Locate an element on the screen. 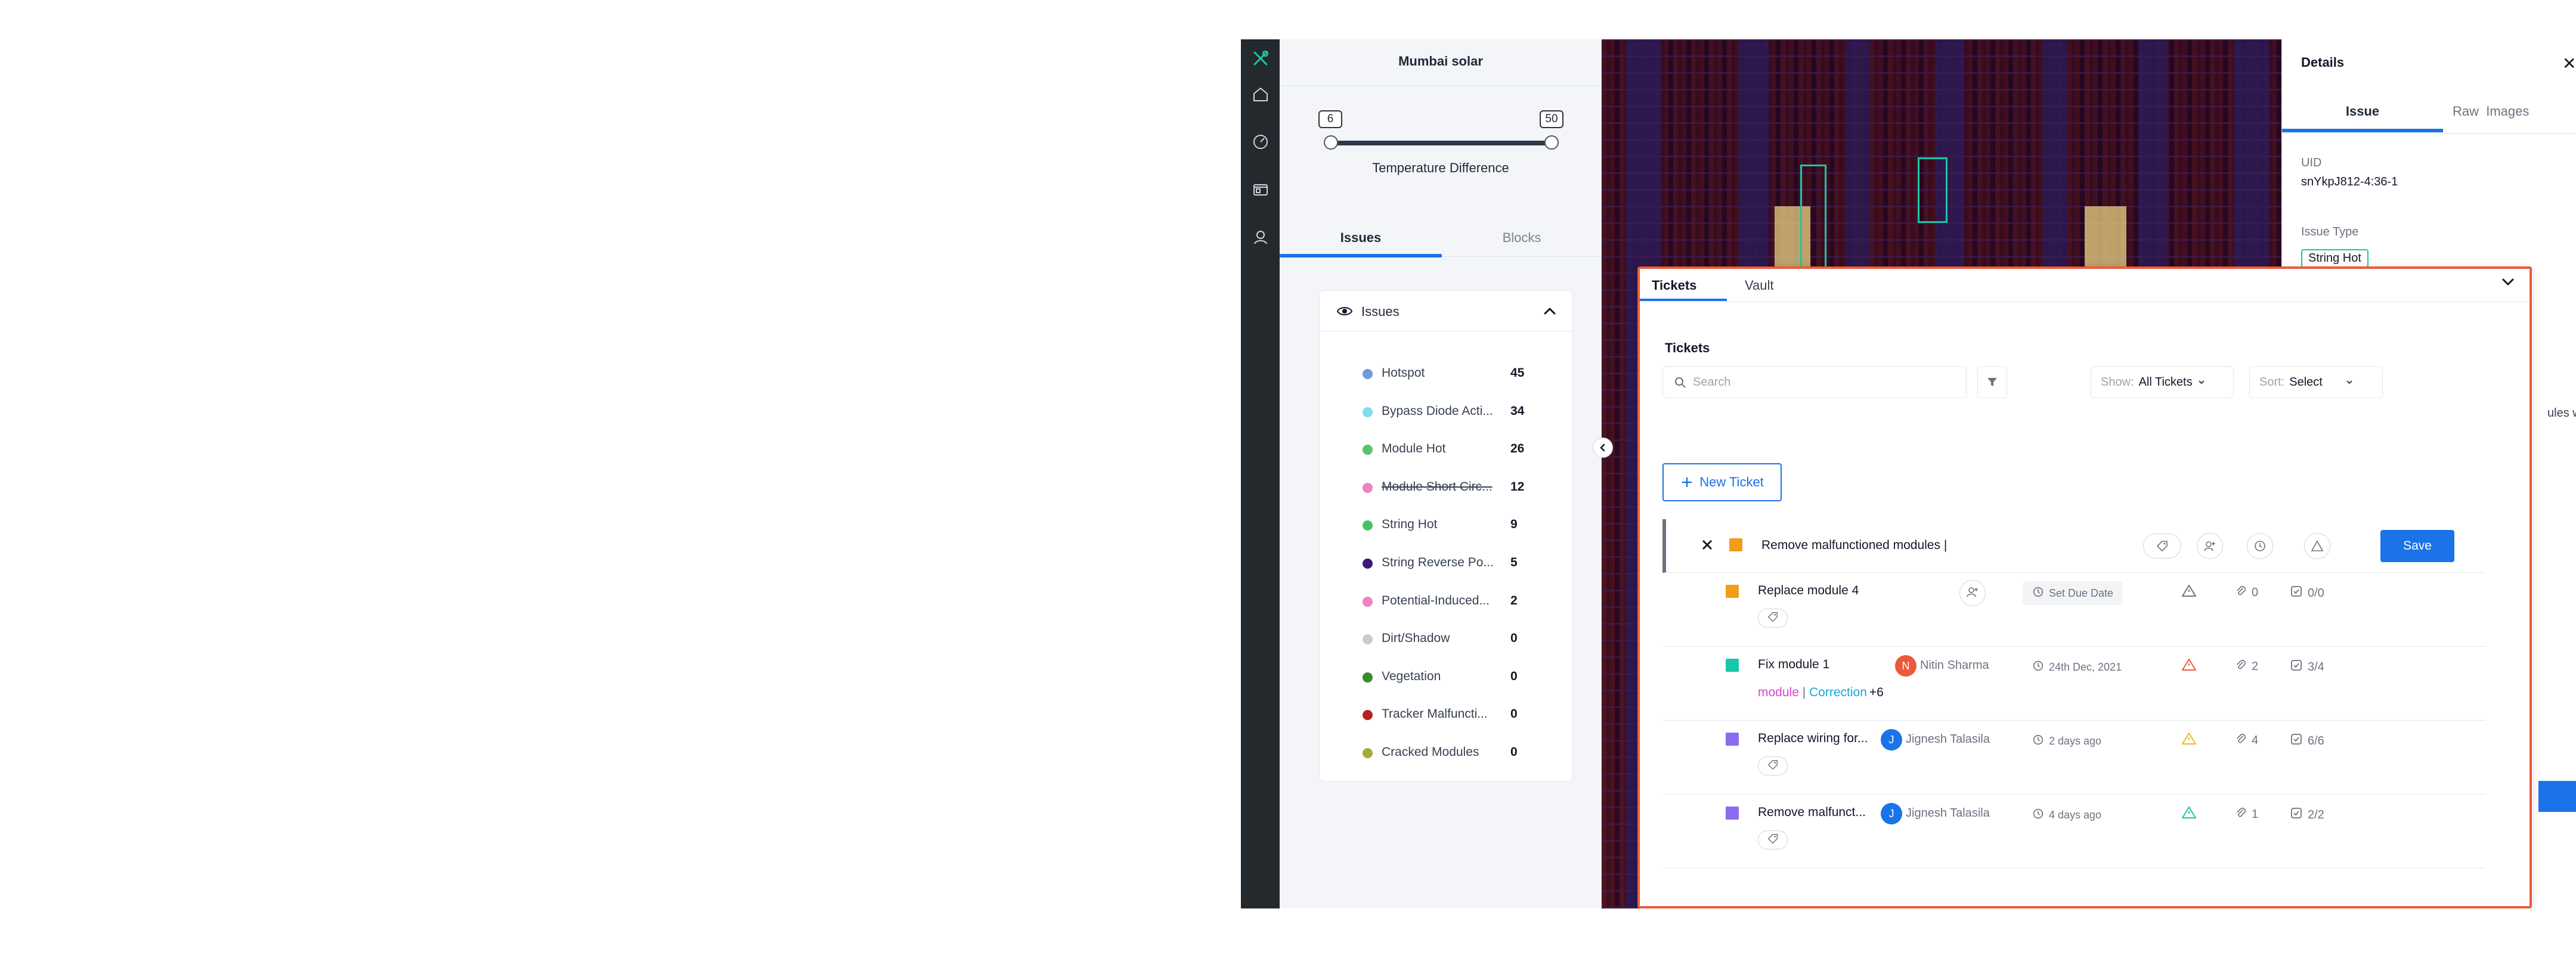  issue-row: Dirt/Shadow 0 is located at coordinates (1447, 638).